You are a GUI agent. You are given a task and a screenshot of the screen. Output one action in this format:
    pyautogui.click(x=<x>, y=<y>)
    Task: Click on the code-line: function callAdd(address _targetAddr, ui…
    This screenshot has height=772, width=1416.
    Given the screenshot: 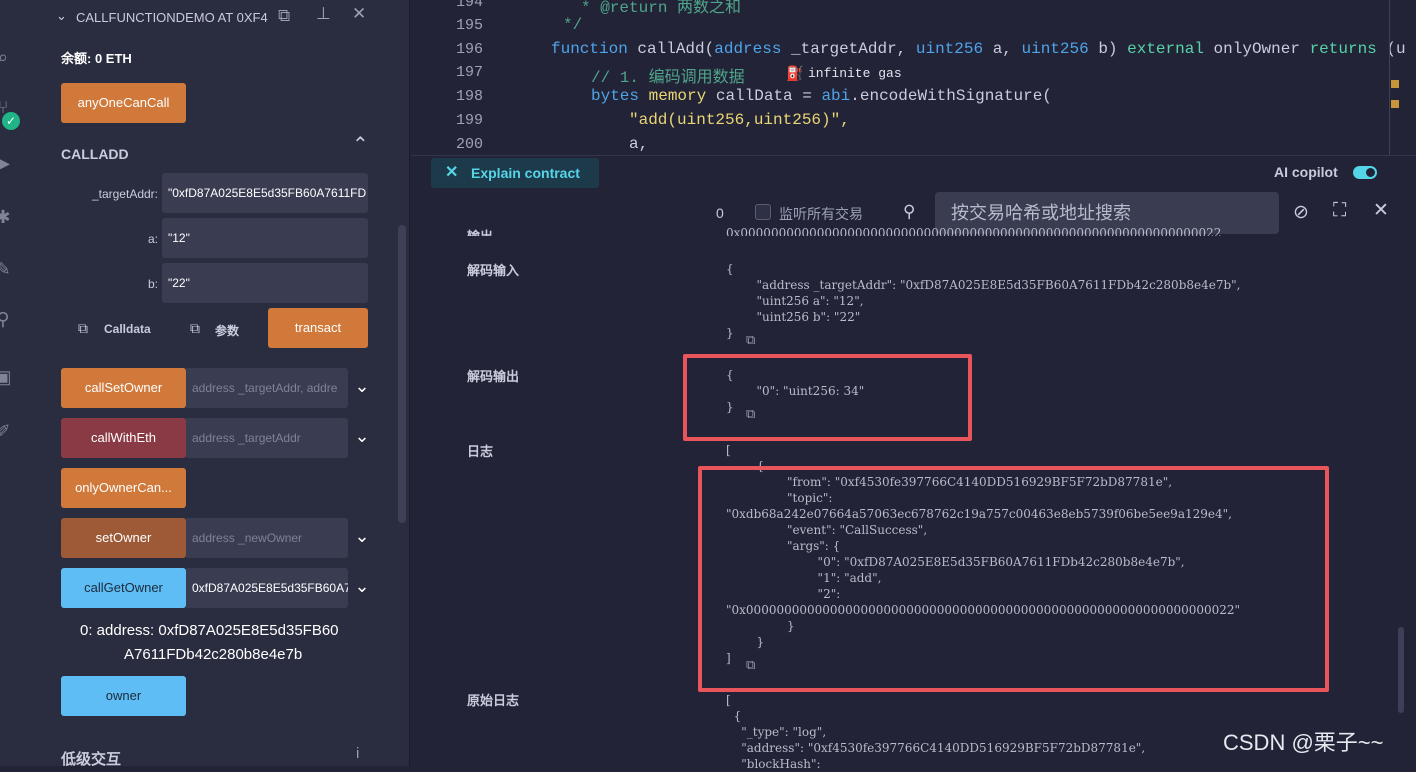 What is the action you would take?
    pyautogui.click(x=978, y=49)
    